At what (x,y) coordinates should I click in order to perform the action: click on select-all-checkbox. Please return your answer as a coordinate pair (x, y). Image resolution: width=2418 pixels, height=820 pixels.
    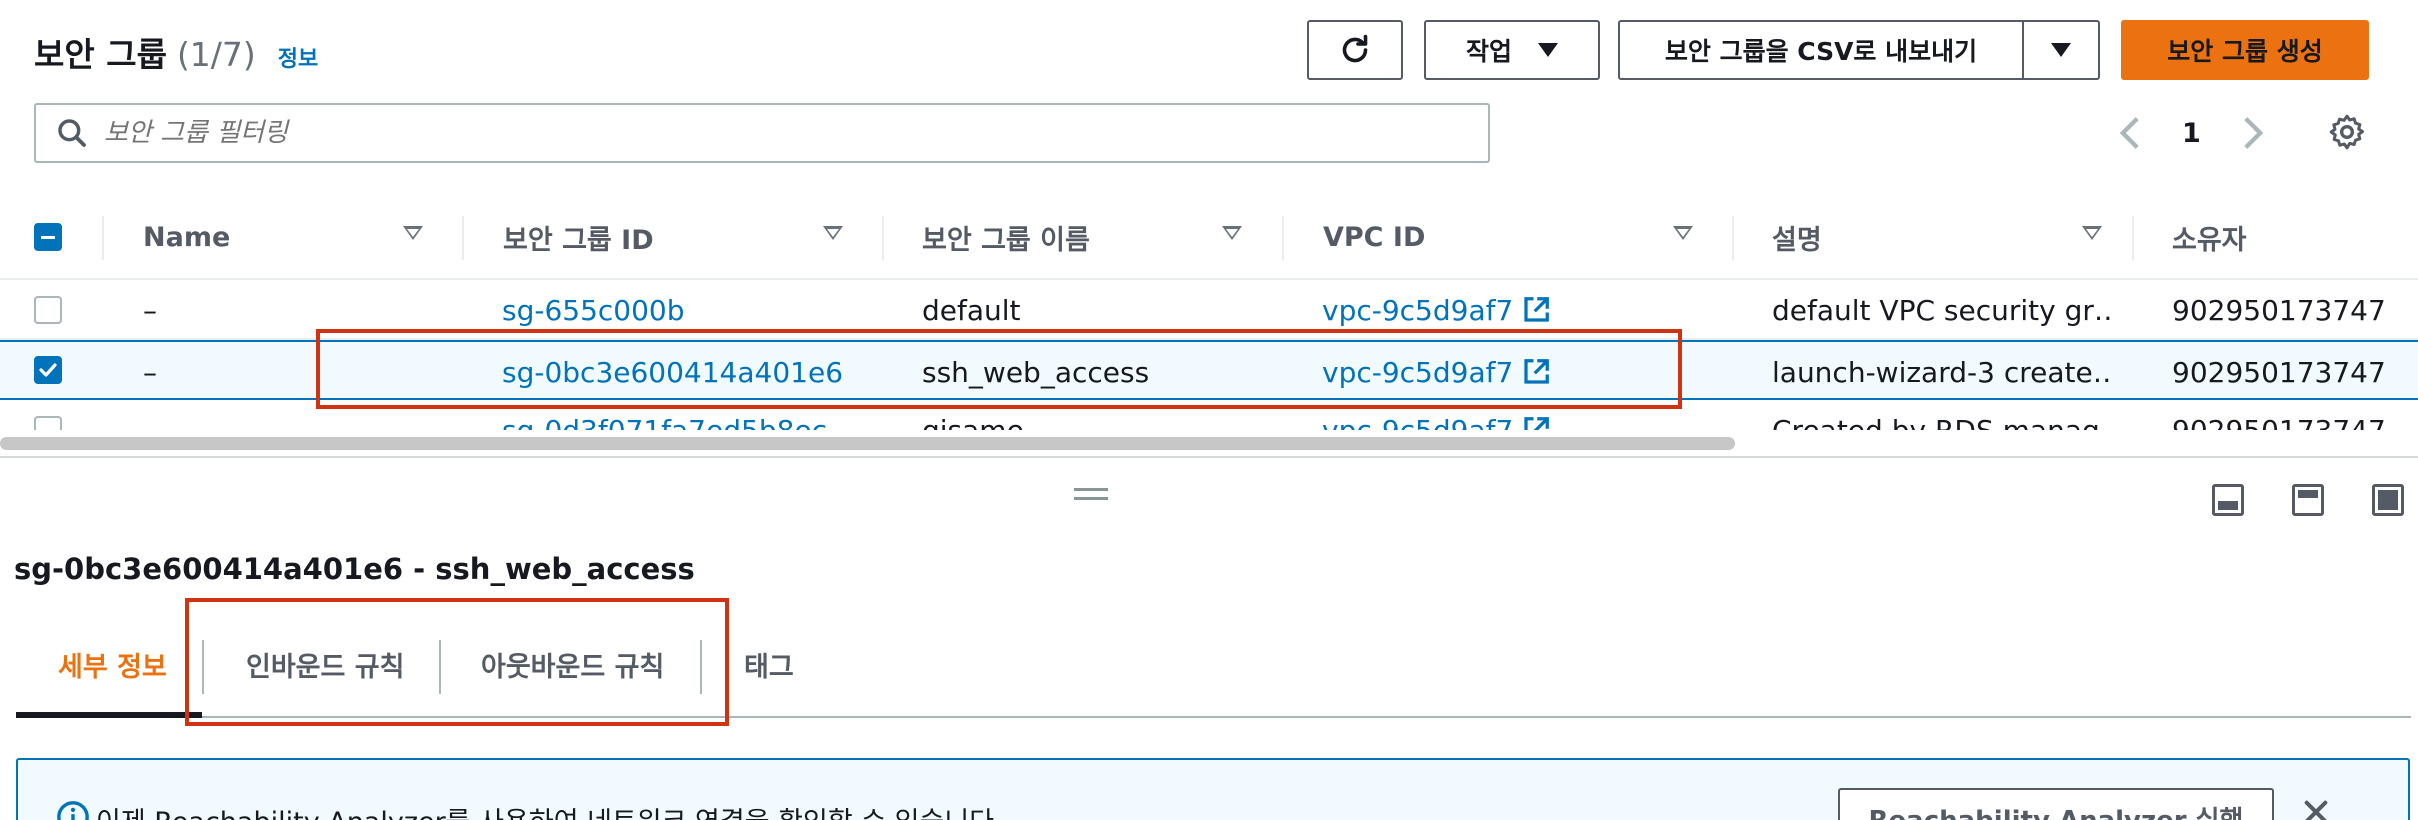
    Looking at the image, I should click on (48, 237).